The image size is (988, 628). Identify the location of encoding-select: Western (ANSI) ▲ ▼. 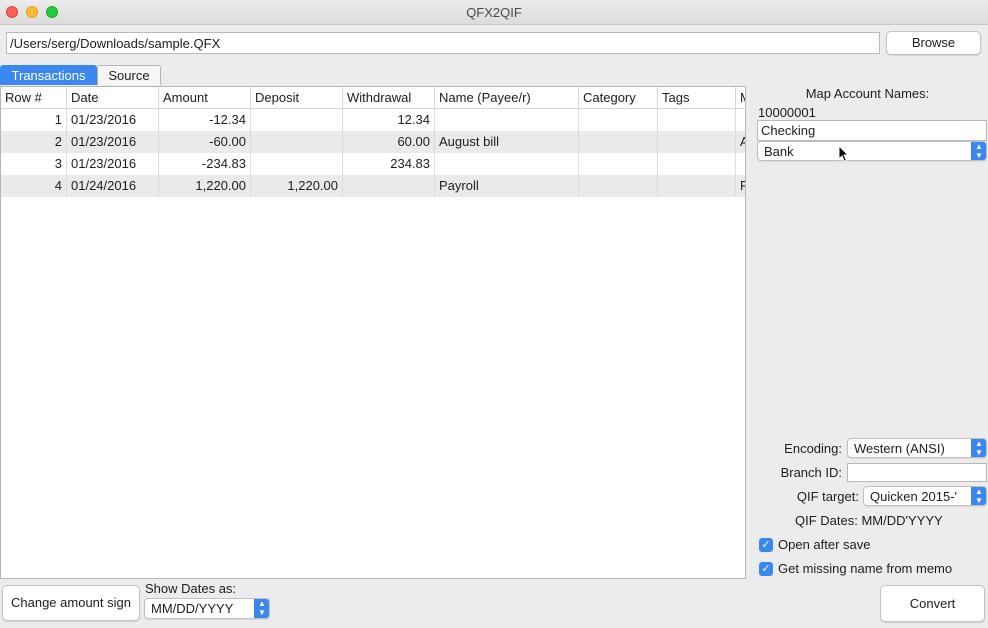
(917, 448).